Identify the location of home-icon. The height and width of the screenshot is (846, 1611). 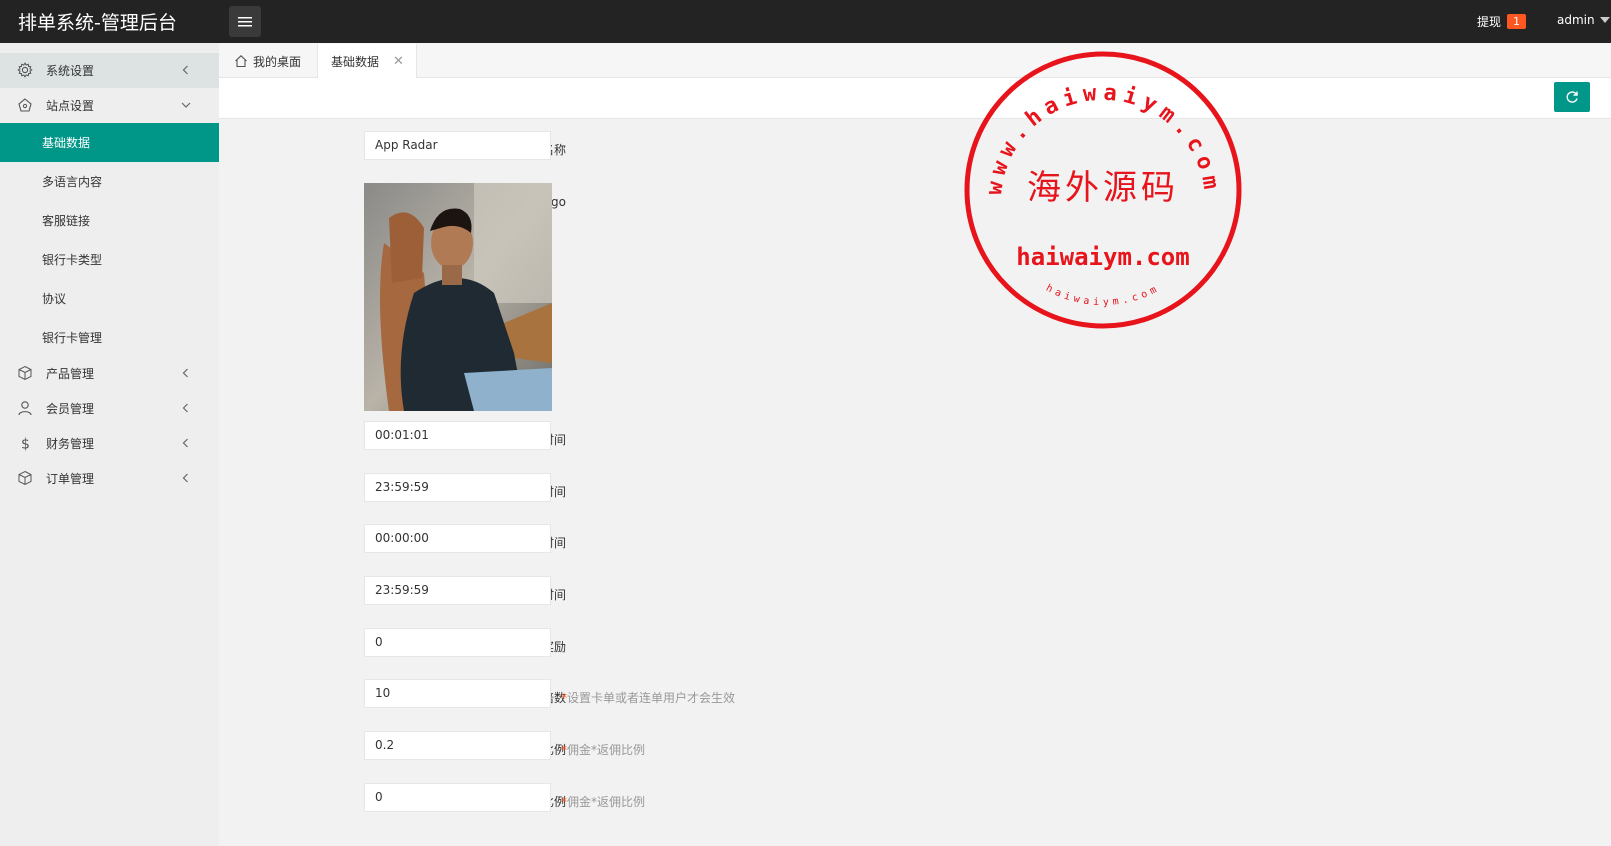
(241, 61).